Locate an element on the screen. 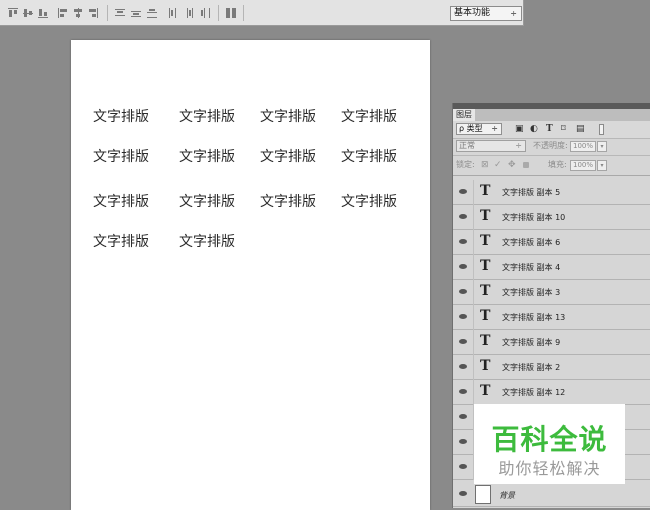  watermark-title: 百科全说 is located at coordinates (549, 439).